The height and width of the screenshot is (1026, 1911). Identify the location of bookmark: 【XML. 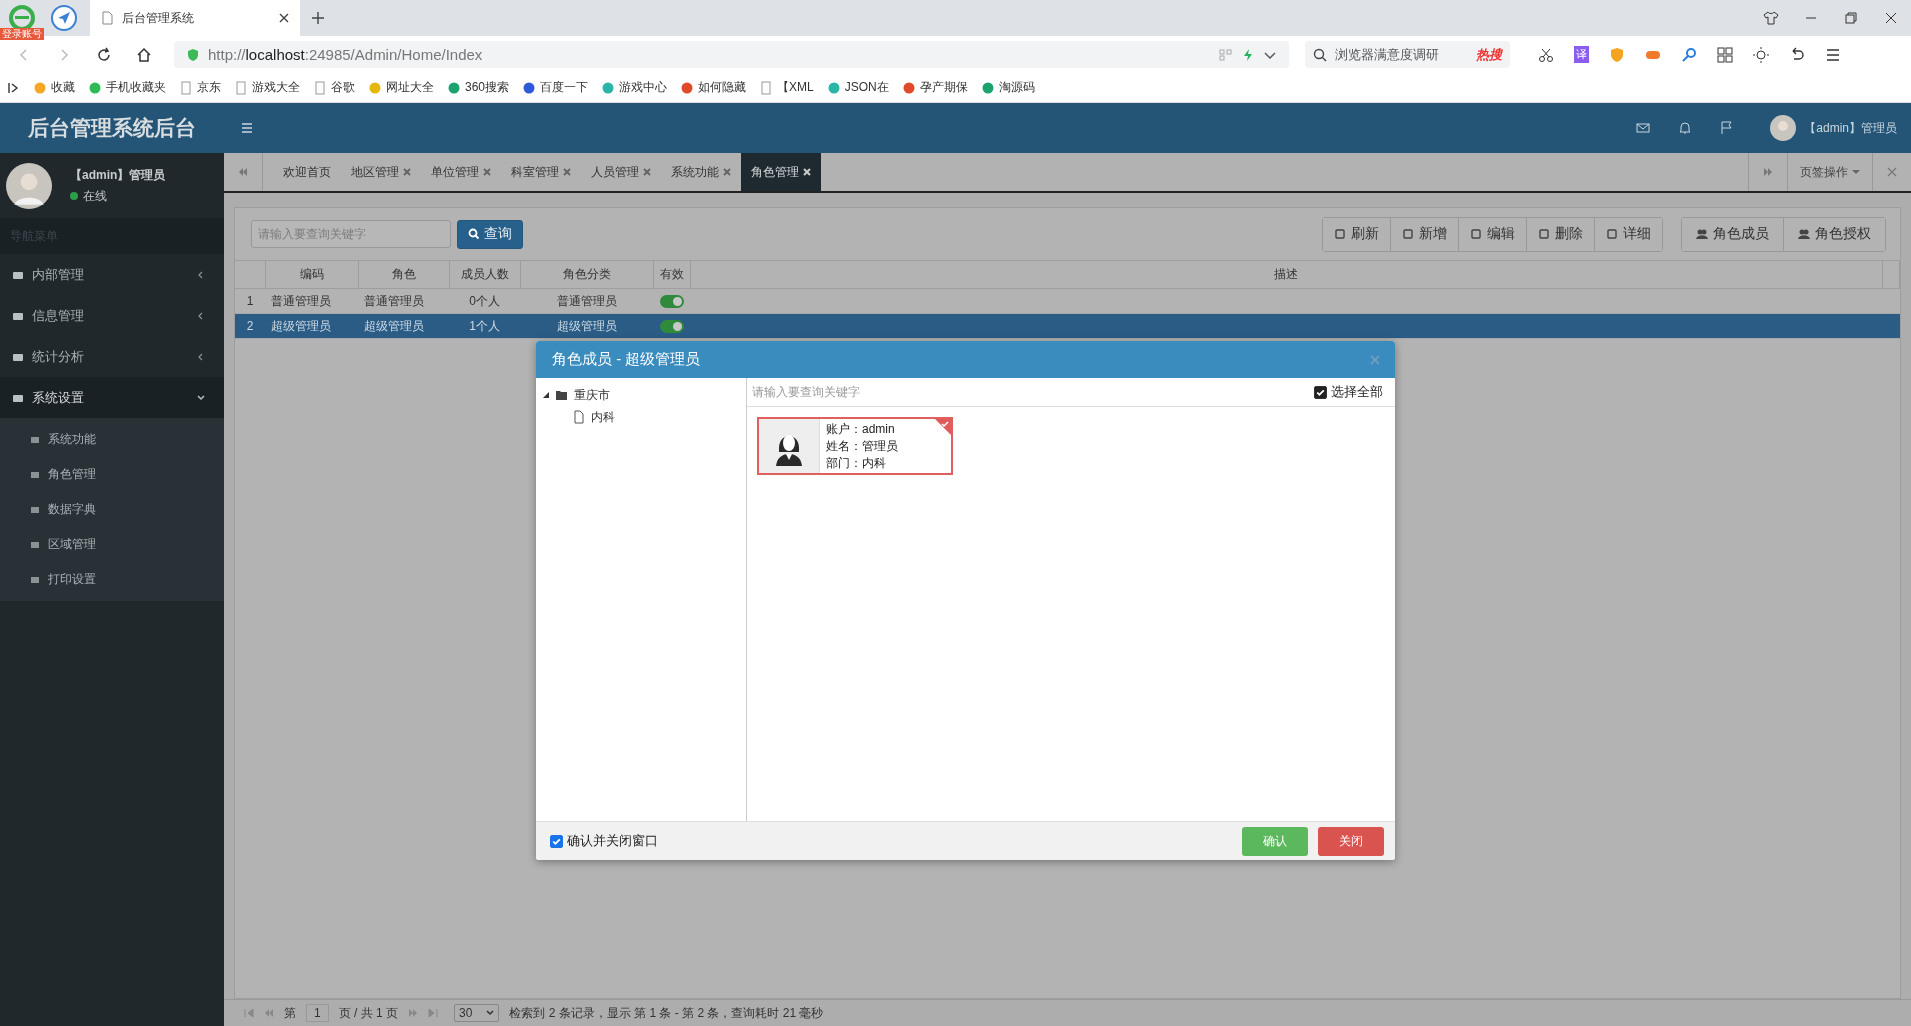
(786, 87).